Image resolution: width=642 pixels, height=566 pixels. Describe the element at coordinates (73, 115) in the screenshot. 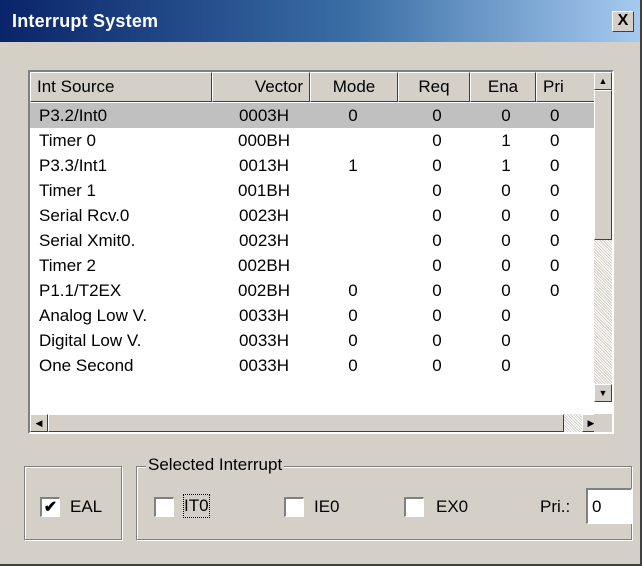

I see `int-source-cell: P3.2/Int0` at that location.